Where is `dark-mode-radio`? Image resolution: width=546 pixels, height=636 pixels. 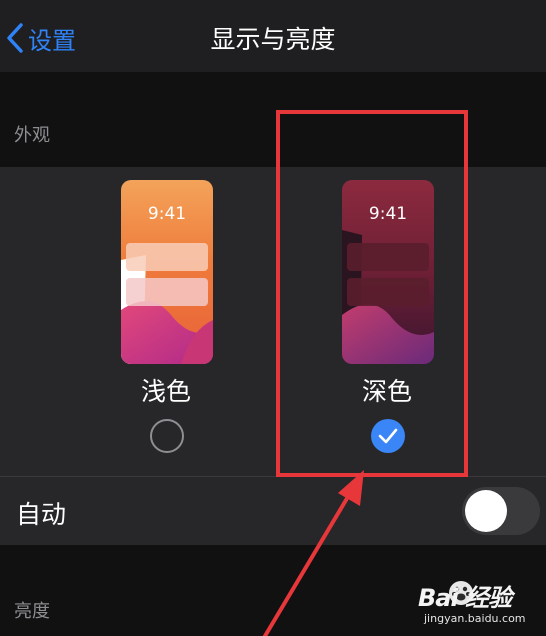
dark-mode-radio is located at coordinates (388, 436).